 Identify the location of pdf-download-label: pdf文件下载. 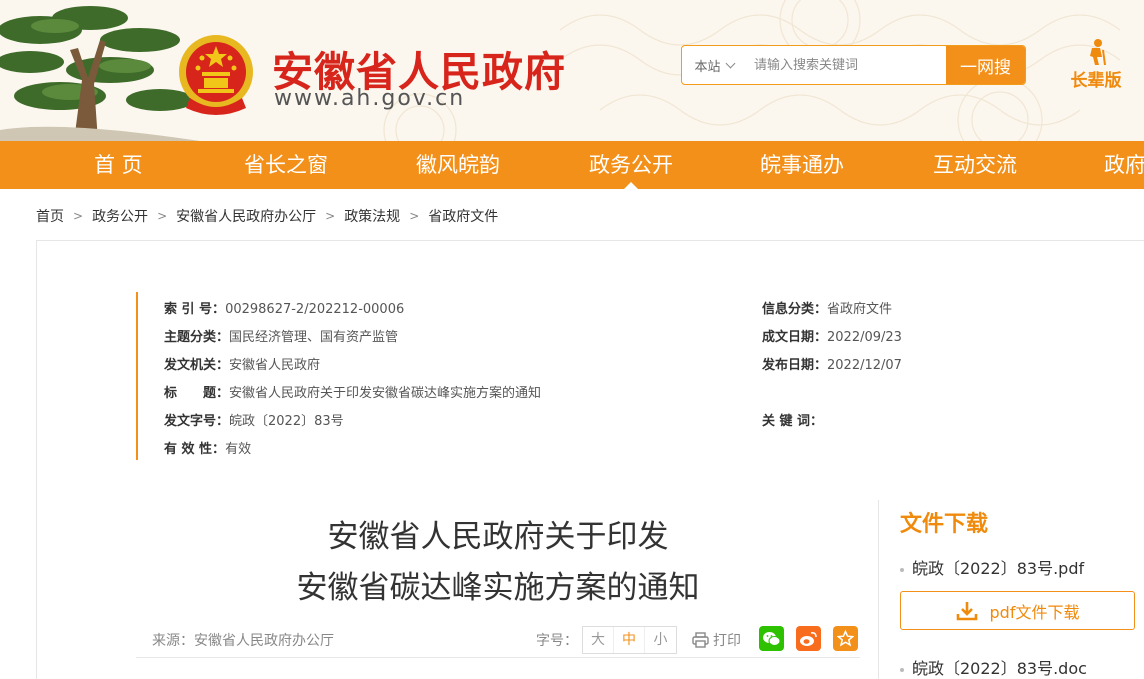
(1034, 612).